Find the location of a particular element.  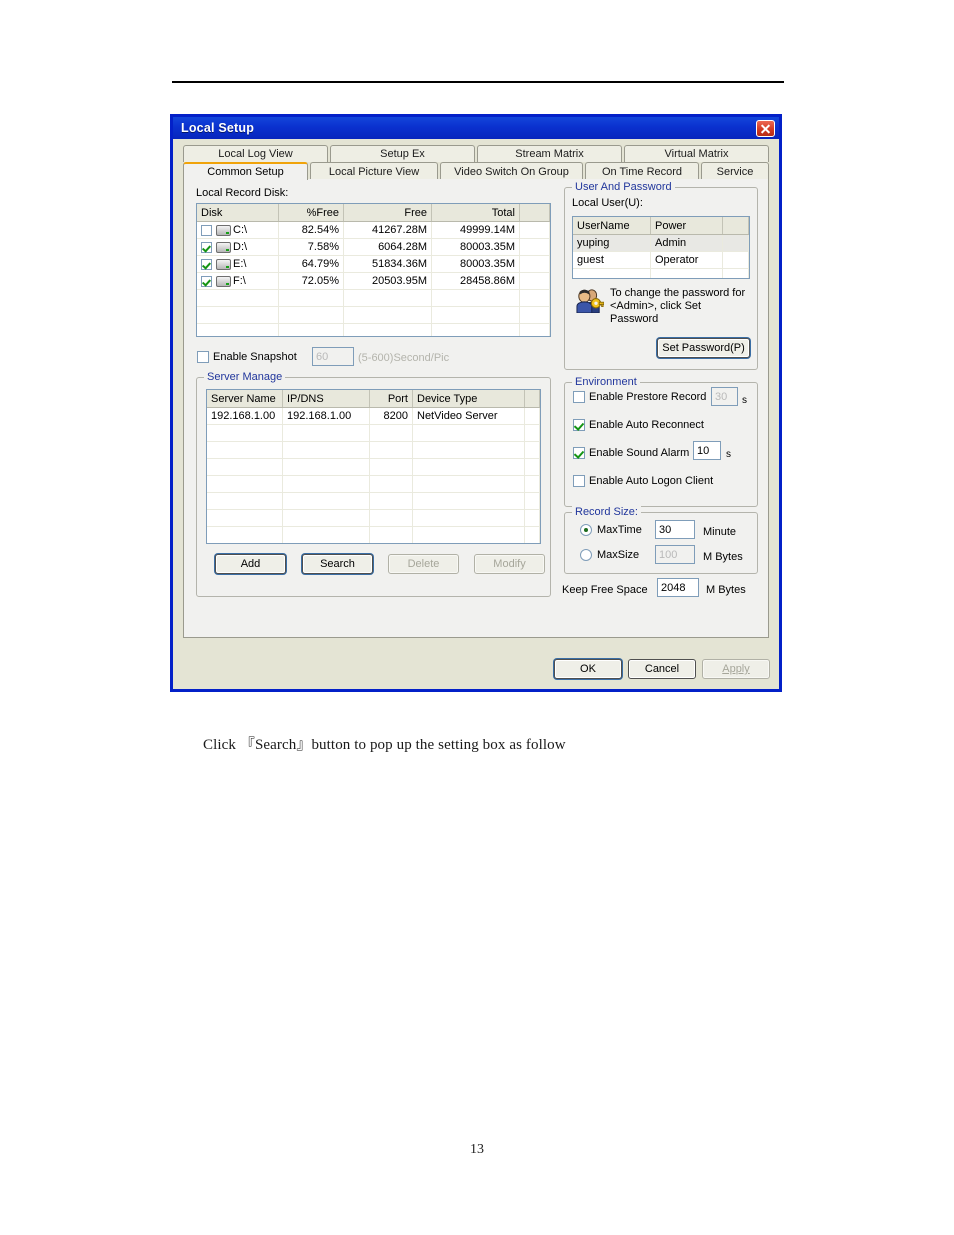

search-button: Search is located at coordinates (337, 564).